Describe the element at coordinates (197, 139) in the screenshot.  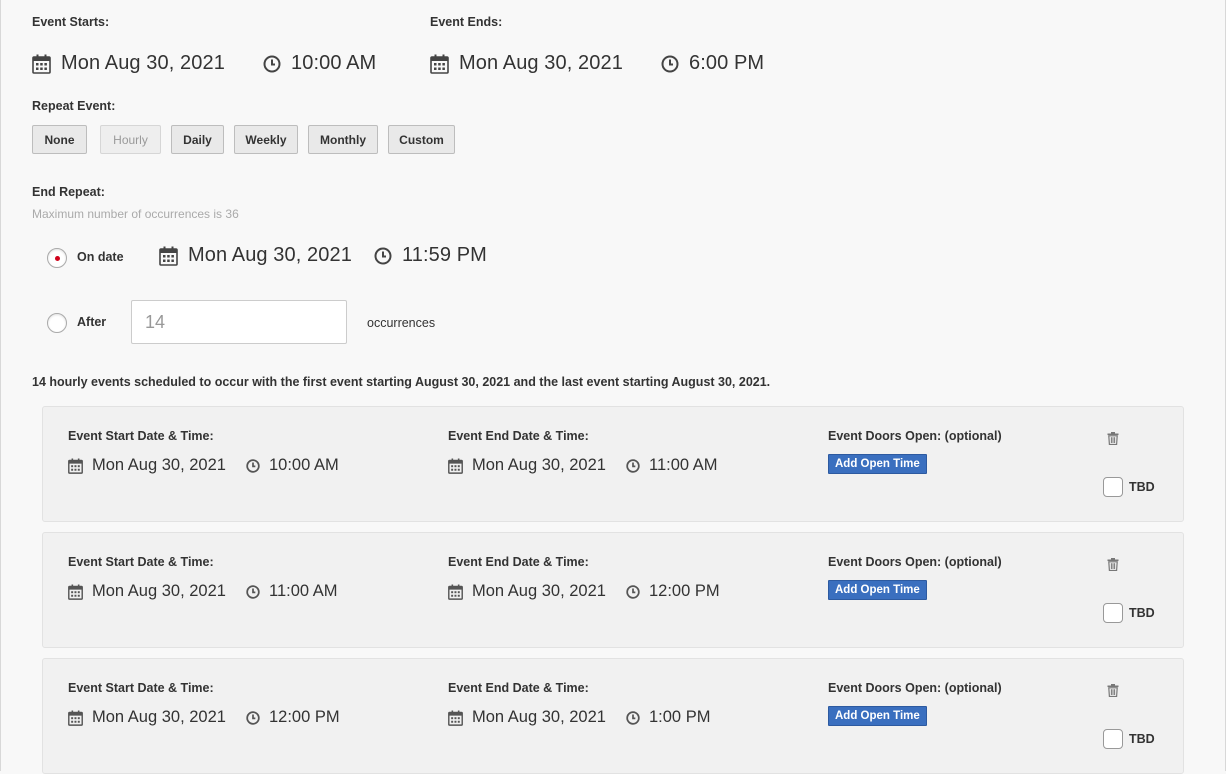
I see `repeat-daily-button: Daily` at that location.